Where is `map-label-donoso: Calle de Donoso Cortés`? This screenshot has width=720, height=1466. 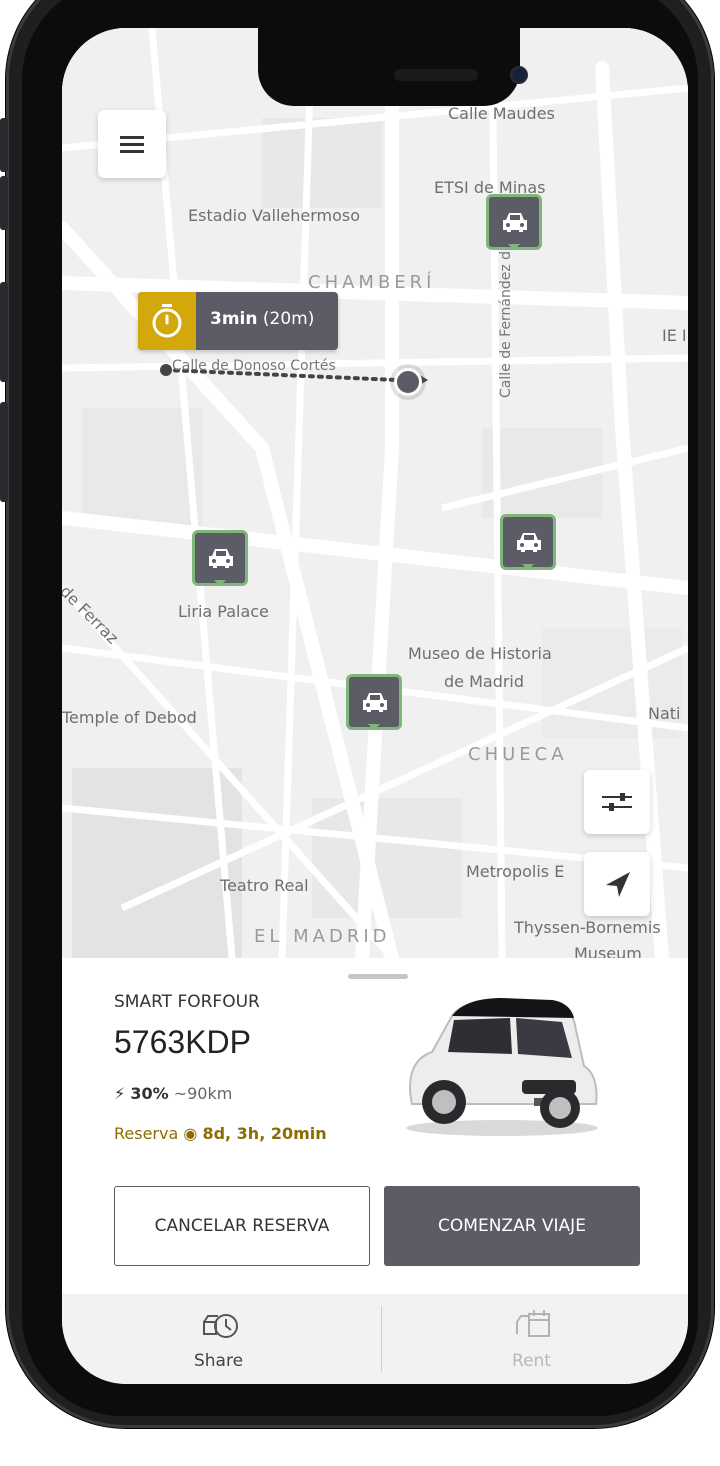 map-label-donoso: Calle de Donoso Cortés is located at coordinates (254, 366).